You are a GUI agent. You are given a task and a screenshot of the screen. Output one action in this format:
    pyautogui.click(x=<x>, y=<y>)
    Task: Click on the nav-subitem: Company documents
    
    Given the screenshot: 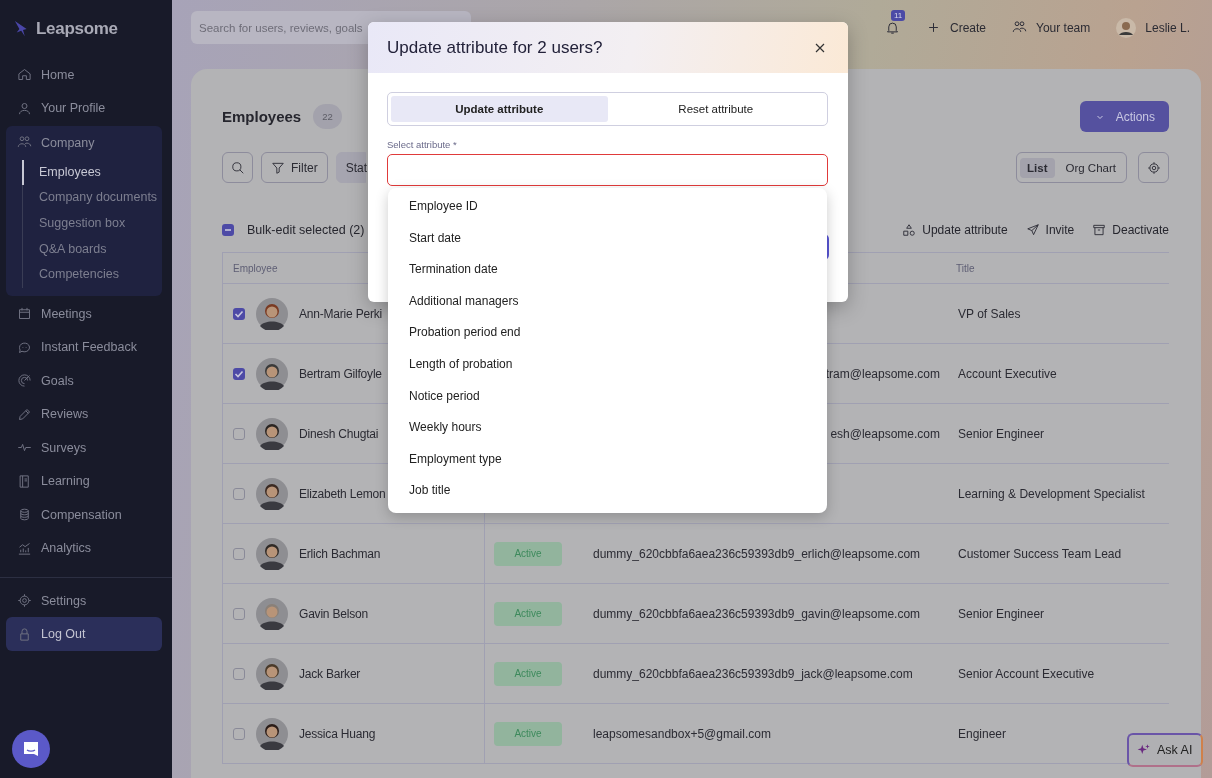 What is the action you would take?
    pyautogui.click(x=92, y=198)
    